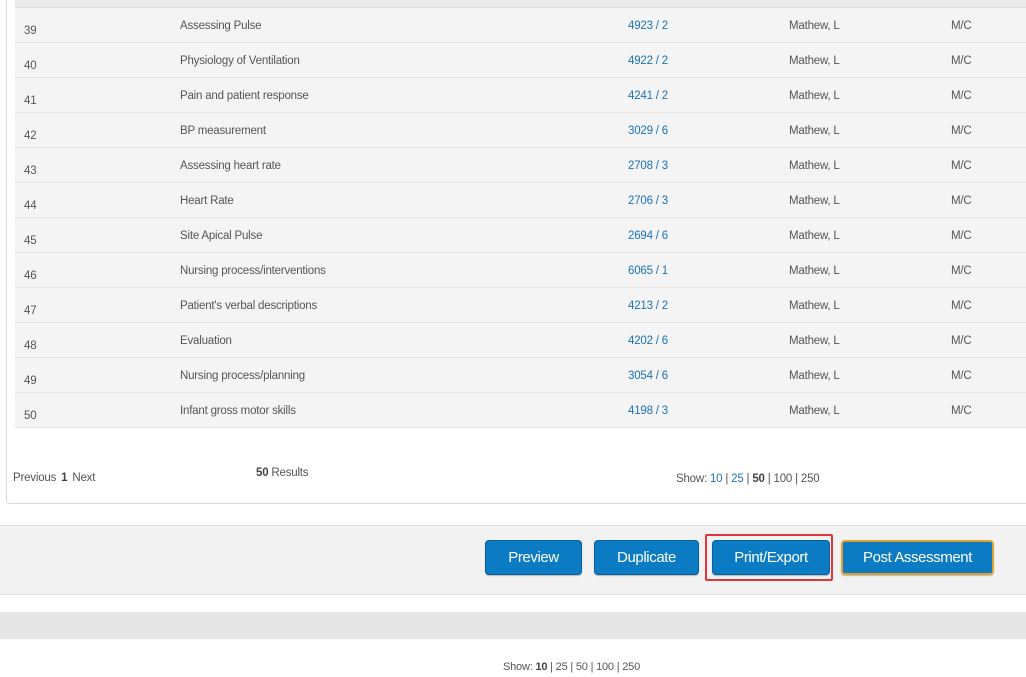 This screenshot has height=677, width=1026. Describe the element at coordinates (30, 346) in the screenshot. I see `question-number: 48` at that location.